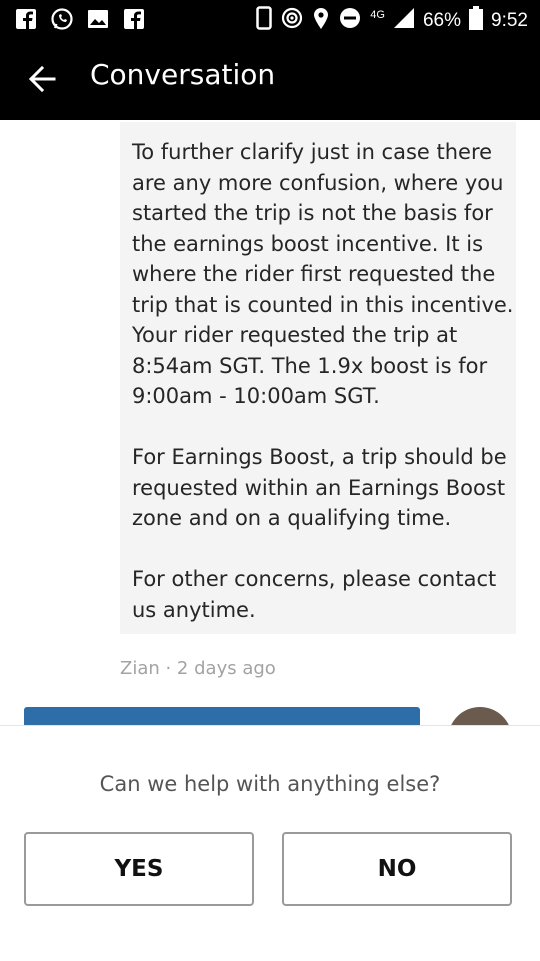 The image size is (540, 961). What do you see at coordinates (509, 20) in the screenshot?
I see `clock: 9:52` at bounding box center [509, 20].